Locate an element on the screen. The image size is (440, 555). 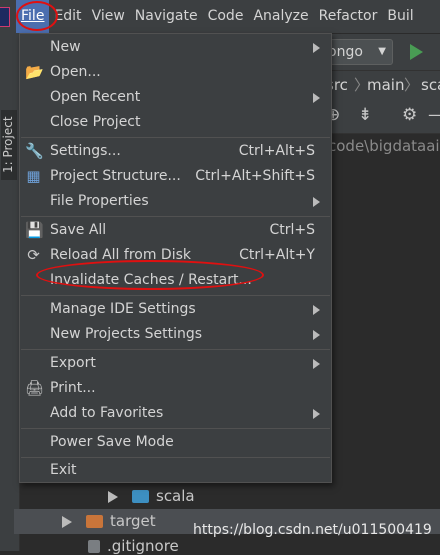
menu-item-add-to-favorites: Add to Favorites is located at coordinates (175, 413).